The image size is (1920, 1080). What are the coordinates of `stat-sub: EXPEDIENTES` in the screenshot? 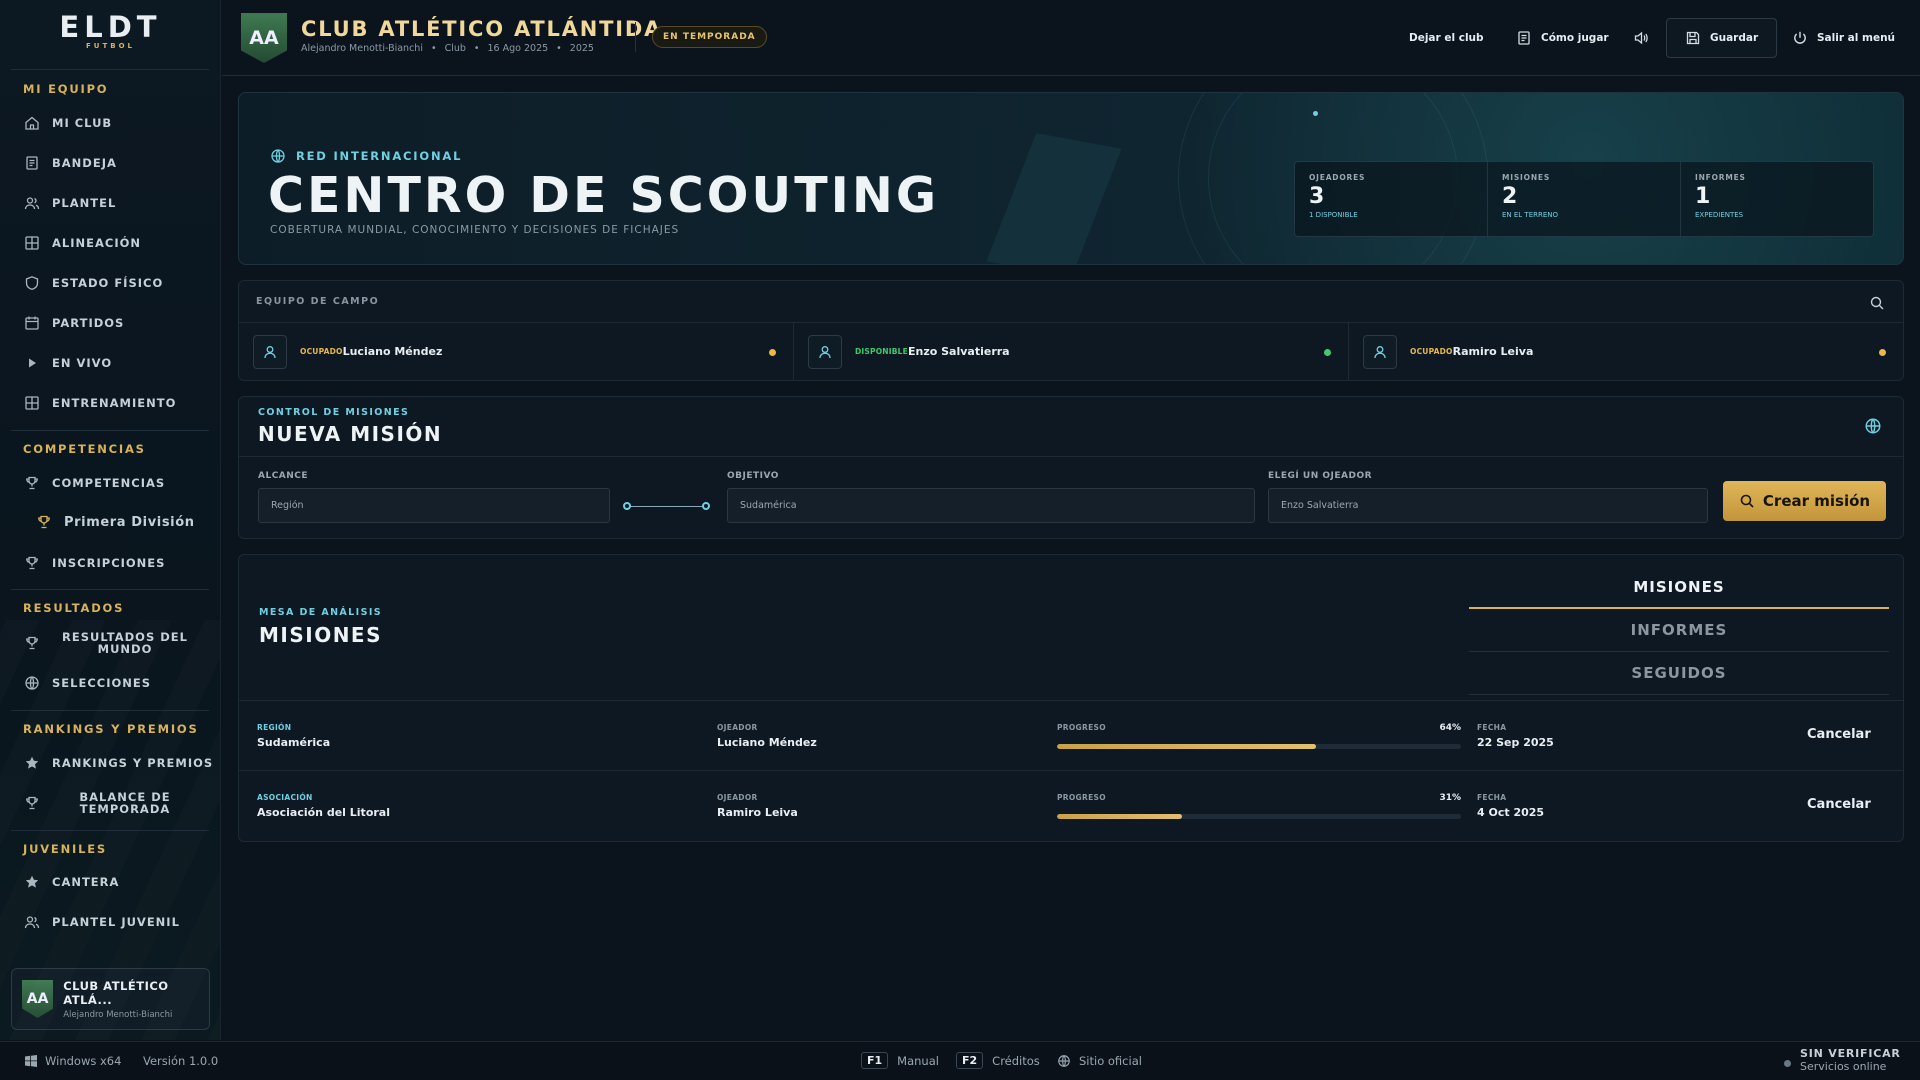 It's located at (1719, 215).